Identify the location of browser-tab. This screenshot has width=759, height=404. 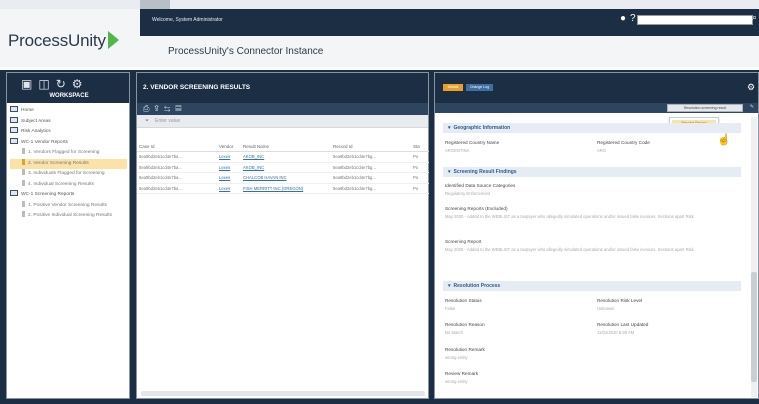
(155, 4).